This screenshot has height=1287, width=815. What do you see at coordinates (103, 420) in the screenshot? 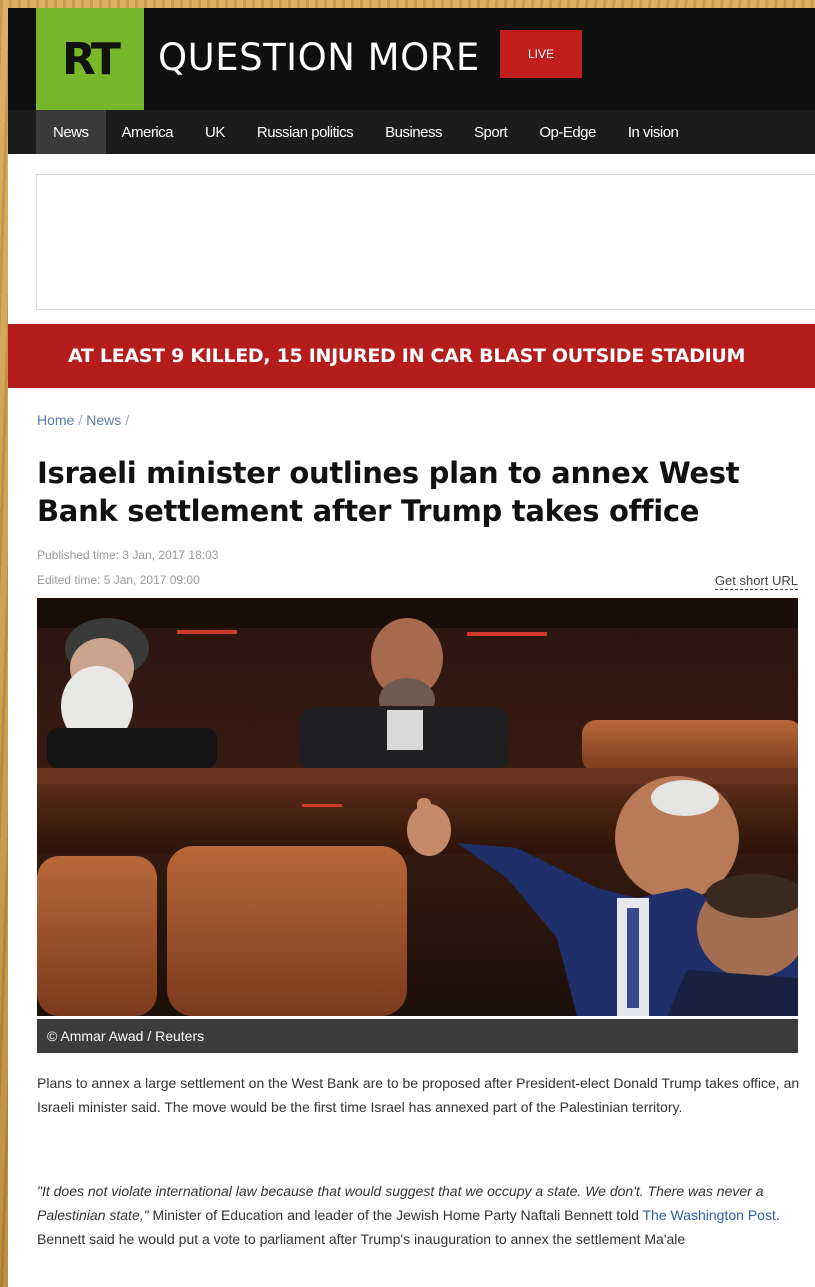
I see `breadcrumb-news: News` at bounding box center [103, 420].